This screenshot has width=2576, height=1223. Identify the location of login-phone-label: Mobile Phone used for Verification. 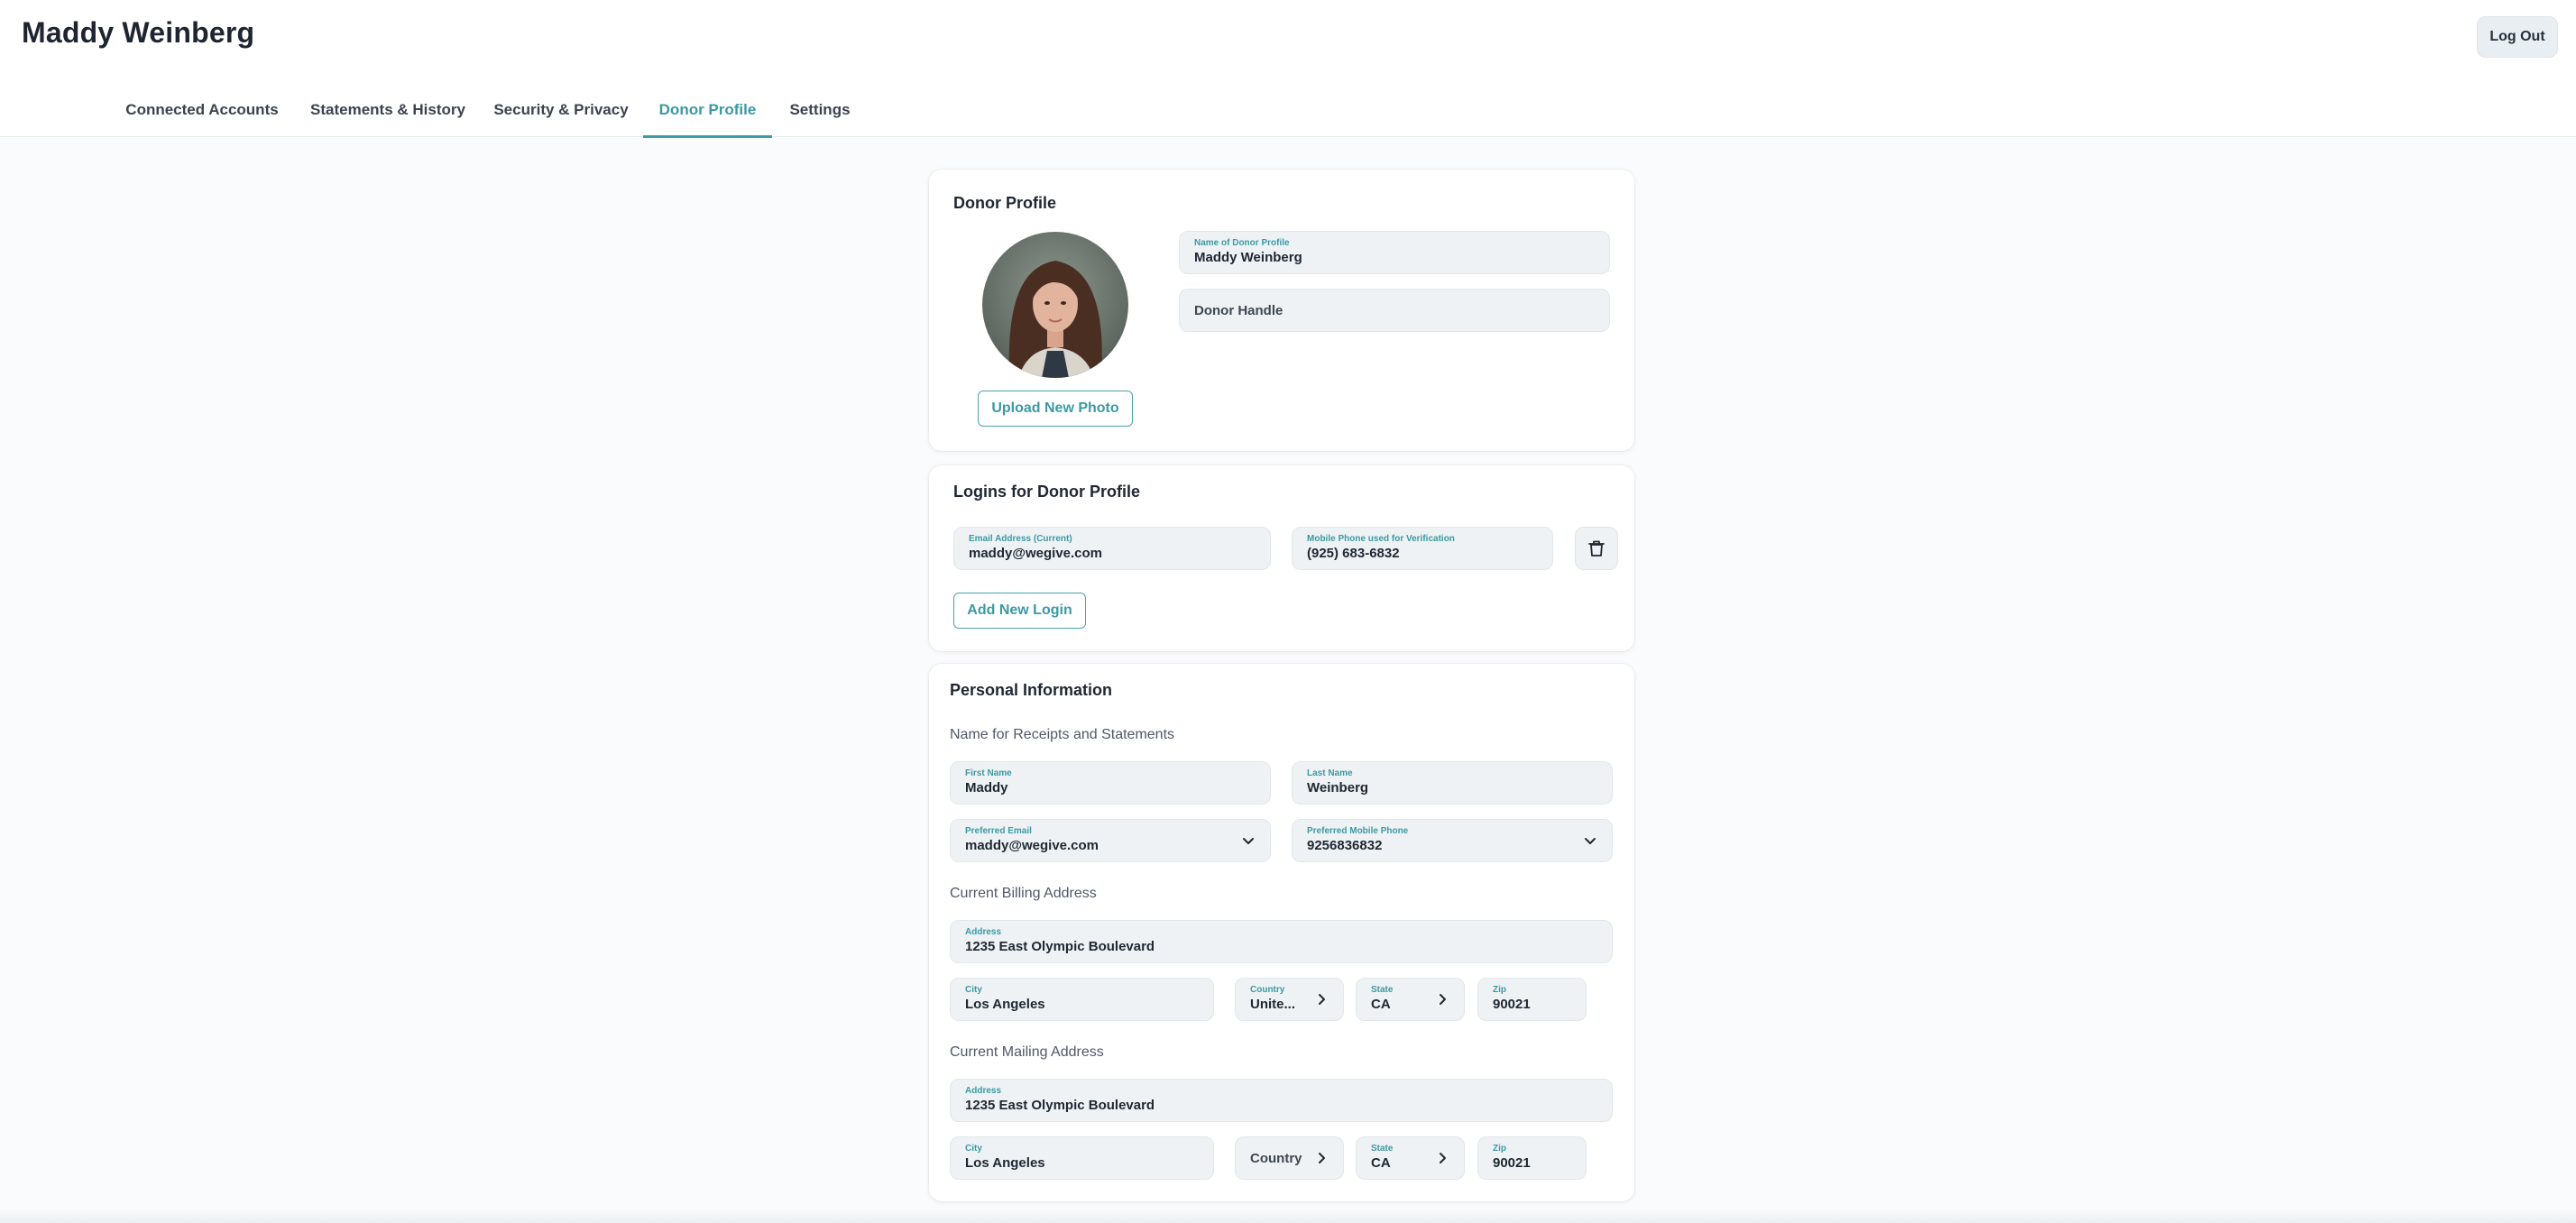
(1381, 539).